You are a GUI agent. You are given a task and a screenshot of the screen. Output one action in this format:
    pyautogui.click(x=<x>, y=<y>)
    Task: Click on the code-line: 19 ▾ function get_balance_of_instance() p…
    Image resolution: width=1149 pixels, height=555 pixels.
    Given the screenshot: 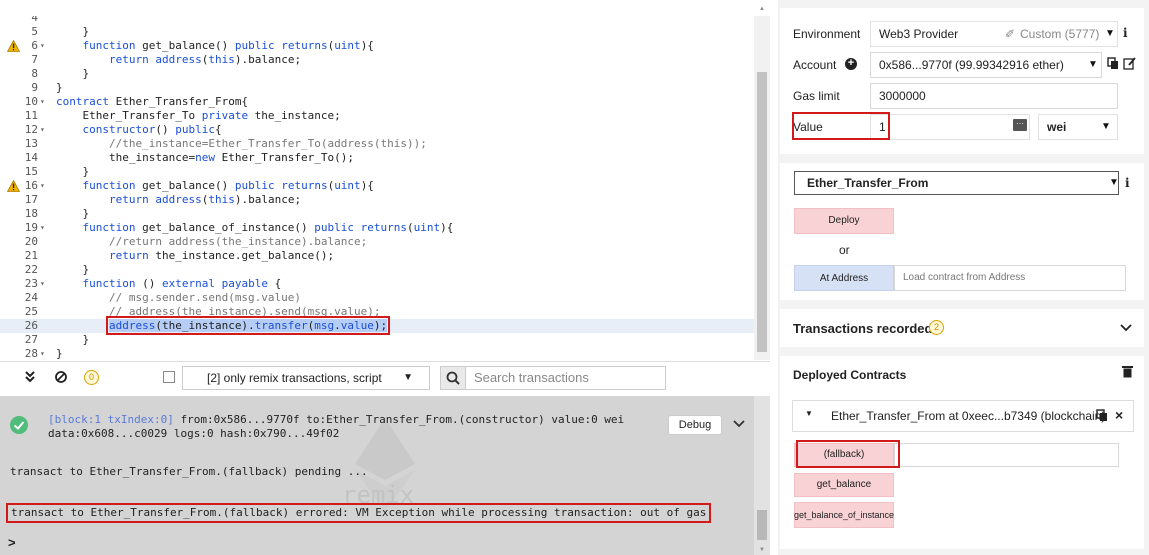 What is the action you would take?
    pyautogui.click(x=377, y=228)
    